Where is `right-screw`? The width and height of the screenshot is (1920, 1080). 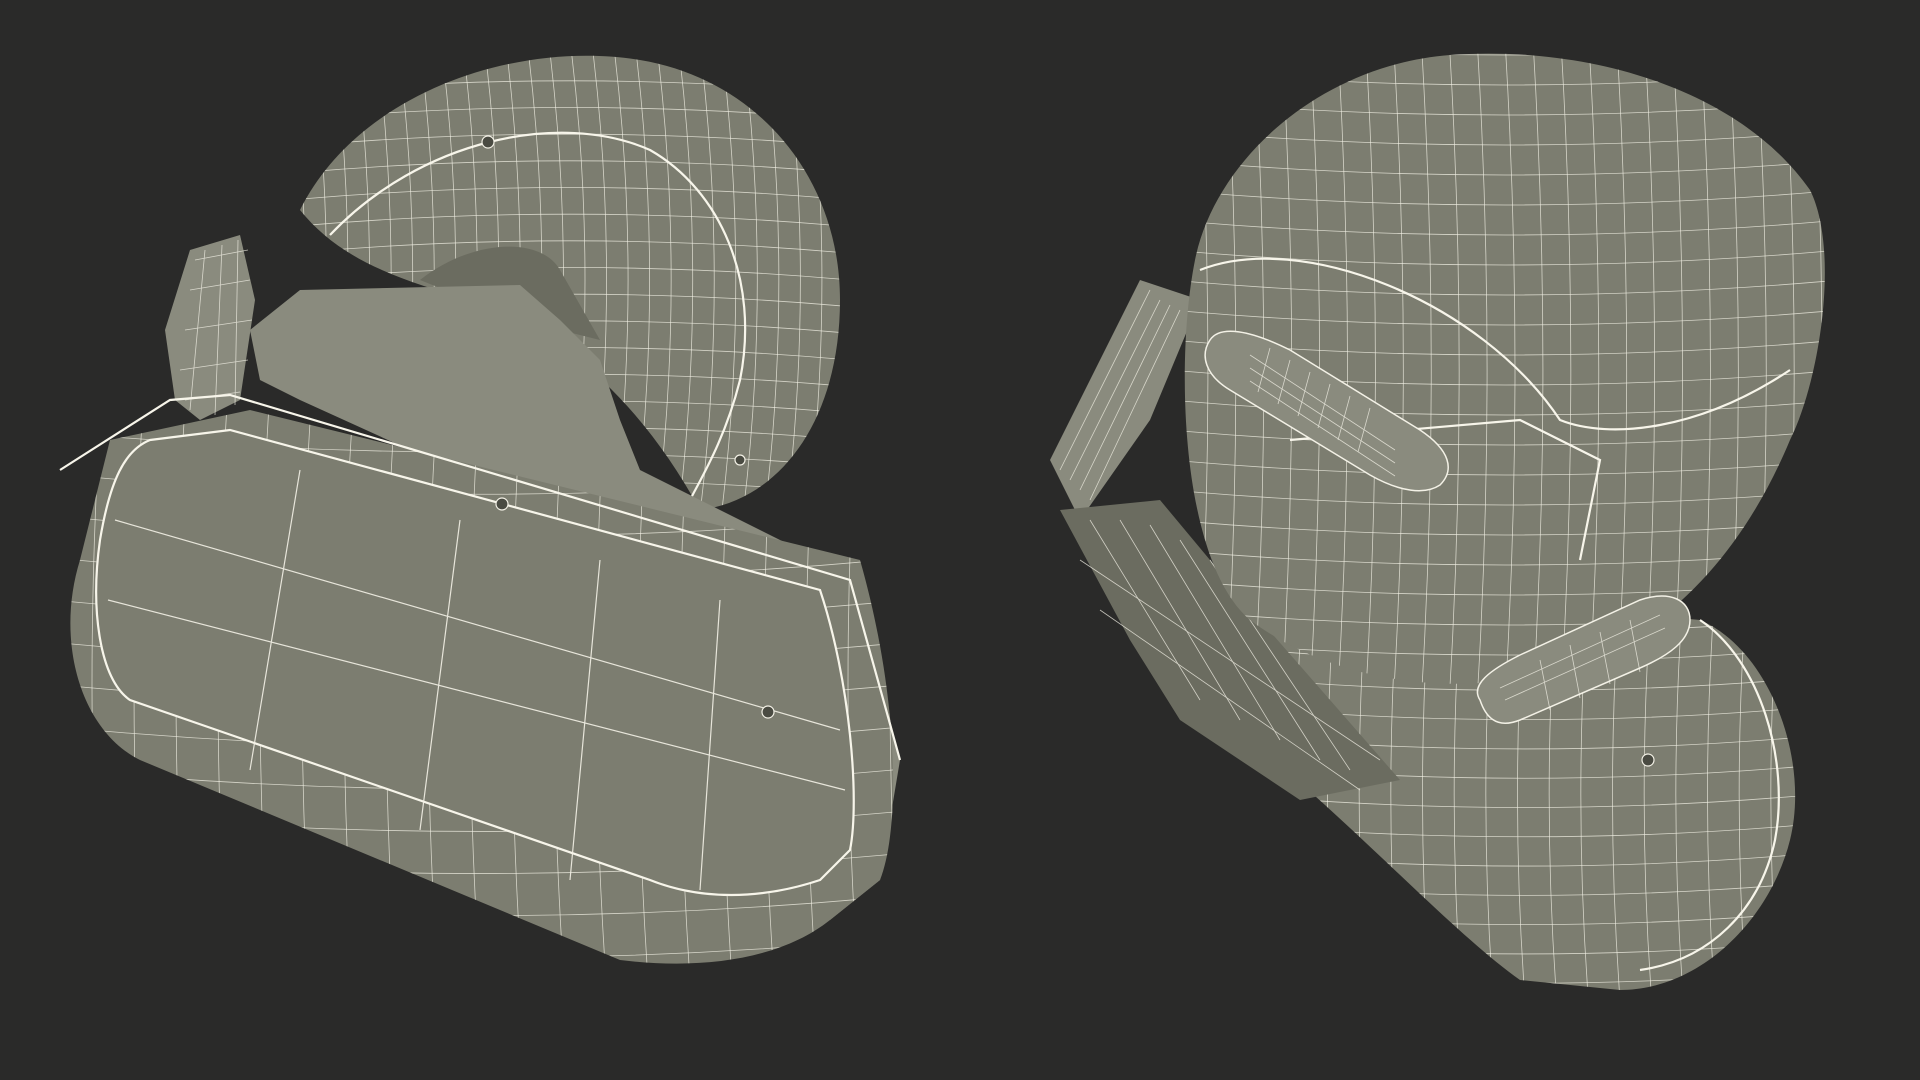
right-screw is located at coordinates (1648, 760).